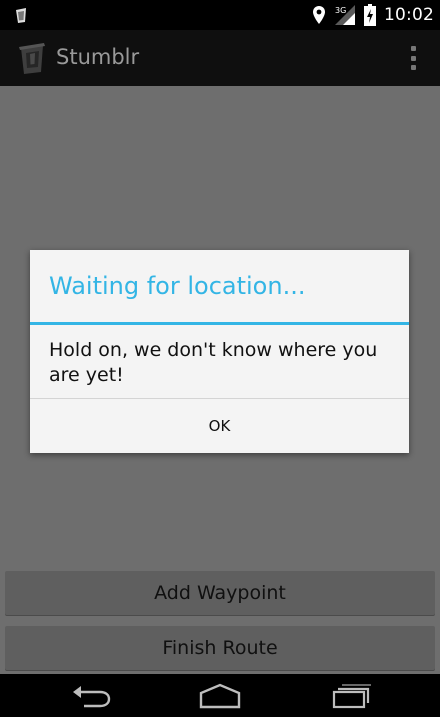  Describe the element at coordinates (98, 57) in the screenshot. I see `app-title: Stumblr` at that location.